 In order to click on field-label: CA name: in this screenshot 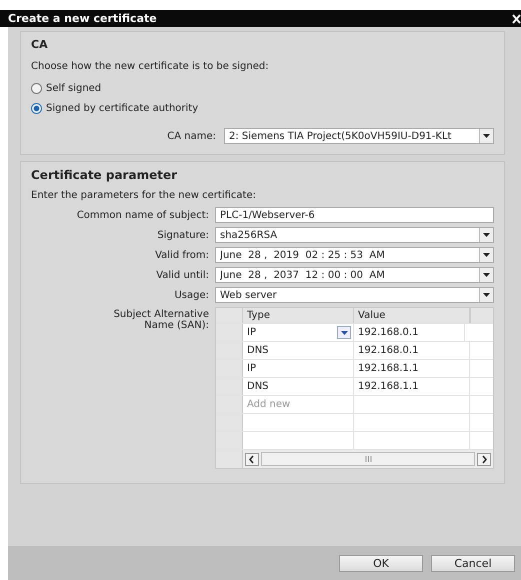, I will do `click(191, 136)`.